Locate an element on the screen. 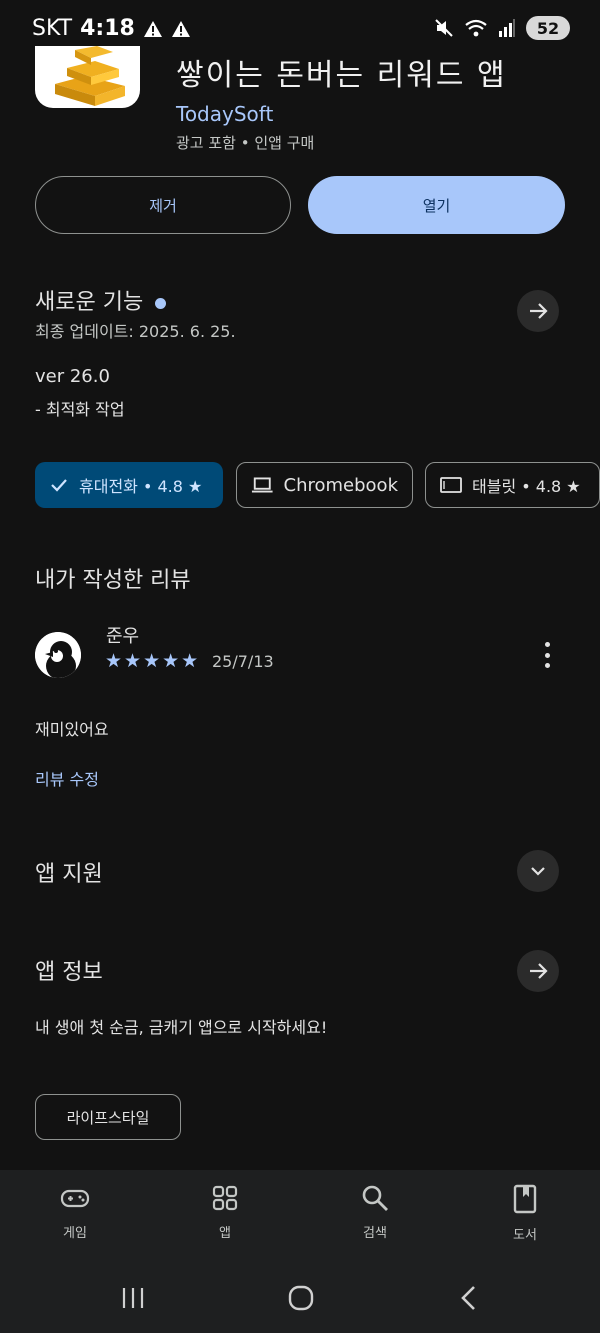 This screenshot has width=600, height=1333. signal-icon is located at coordinates (507, 28).